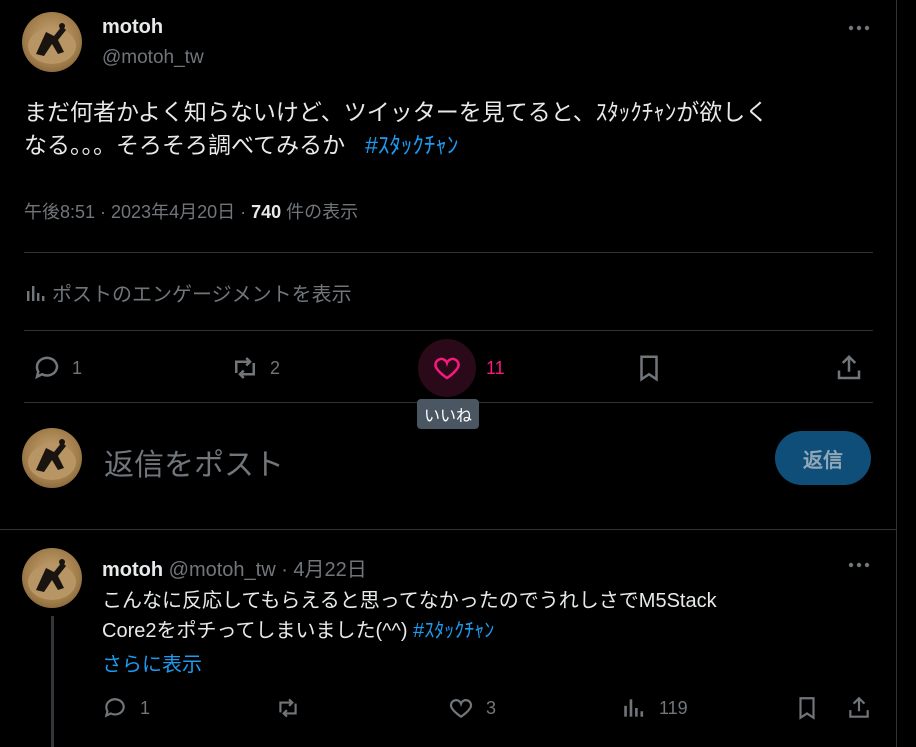  What do you see at coordinates (194, 462) in the screenshot?
I see `reply-input: 返信をポスト` at bounding box center [194, 462].